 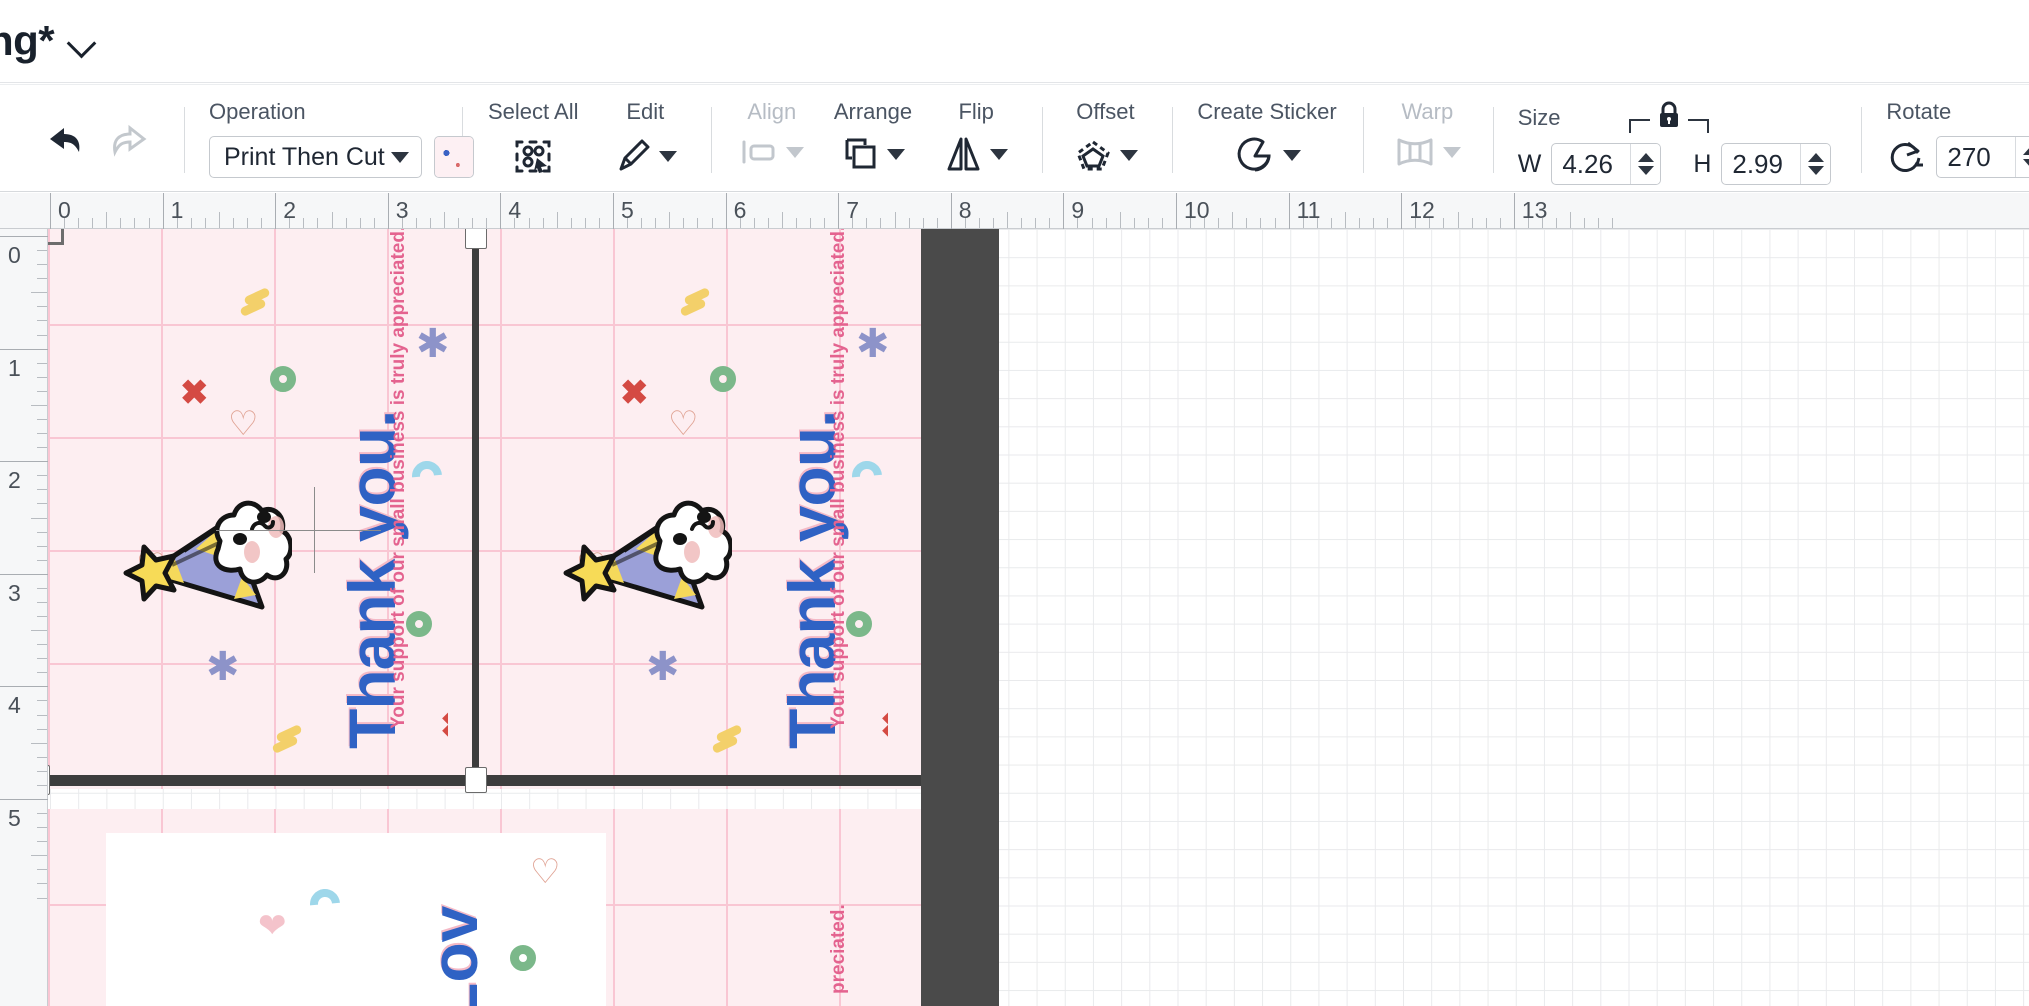 What do you see at coordinates (683, 424) in the screenshot?
I see `confetti-heart-outline: ♡` at bounding box center [683, 424].